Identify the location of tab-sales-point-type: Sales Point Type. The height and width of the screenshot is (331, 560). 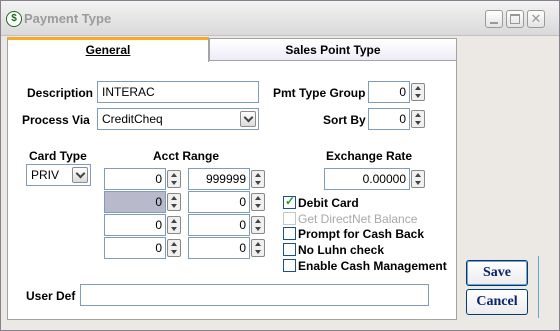
(333, 50).